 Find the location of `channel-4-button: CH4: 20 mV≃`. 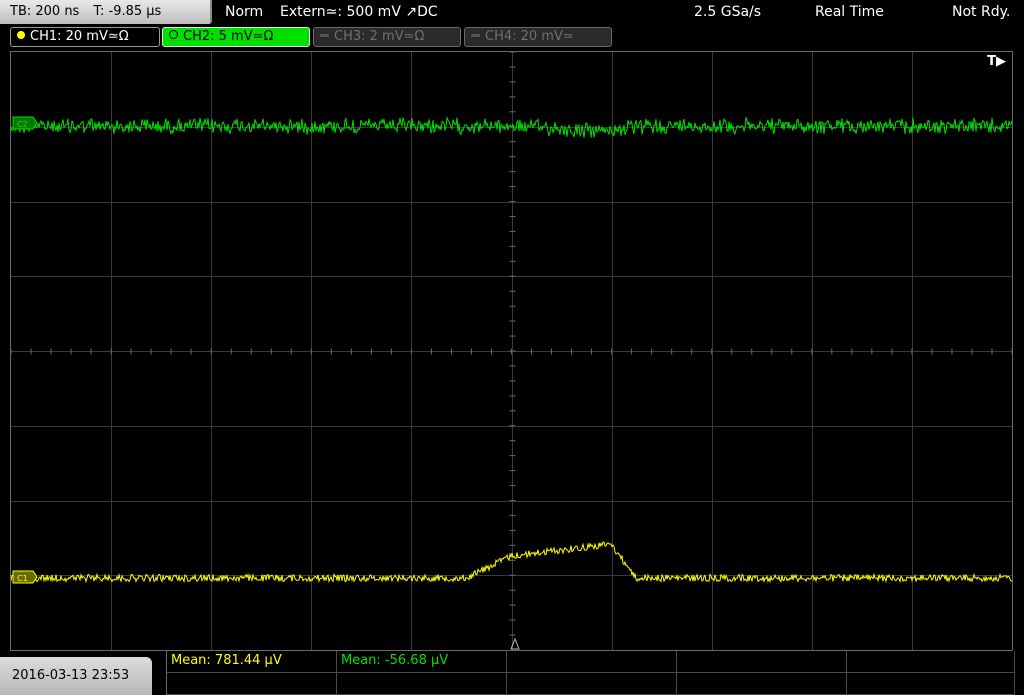

channel-4-button: CH4: 20 mV≃ is located at coordinates (538, 37).